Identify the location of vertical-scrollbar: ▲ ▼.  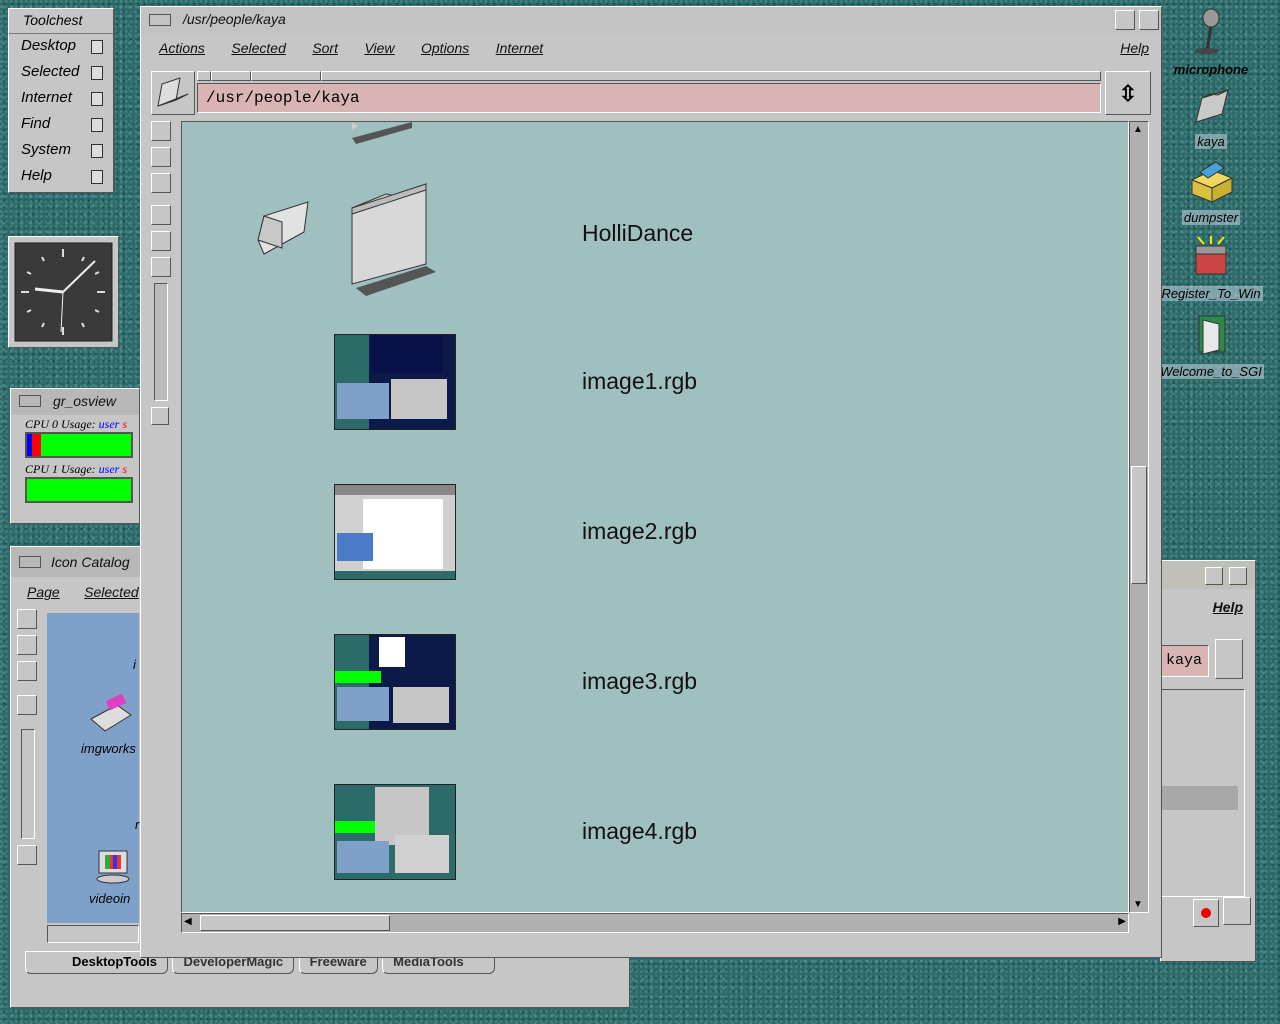
(1139, 517).